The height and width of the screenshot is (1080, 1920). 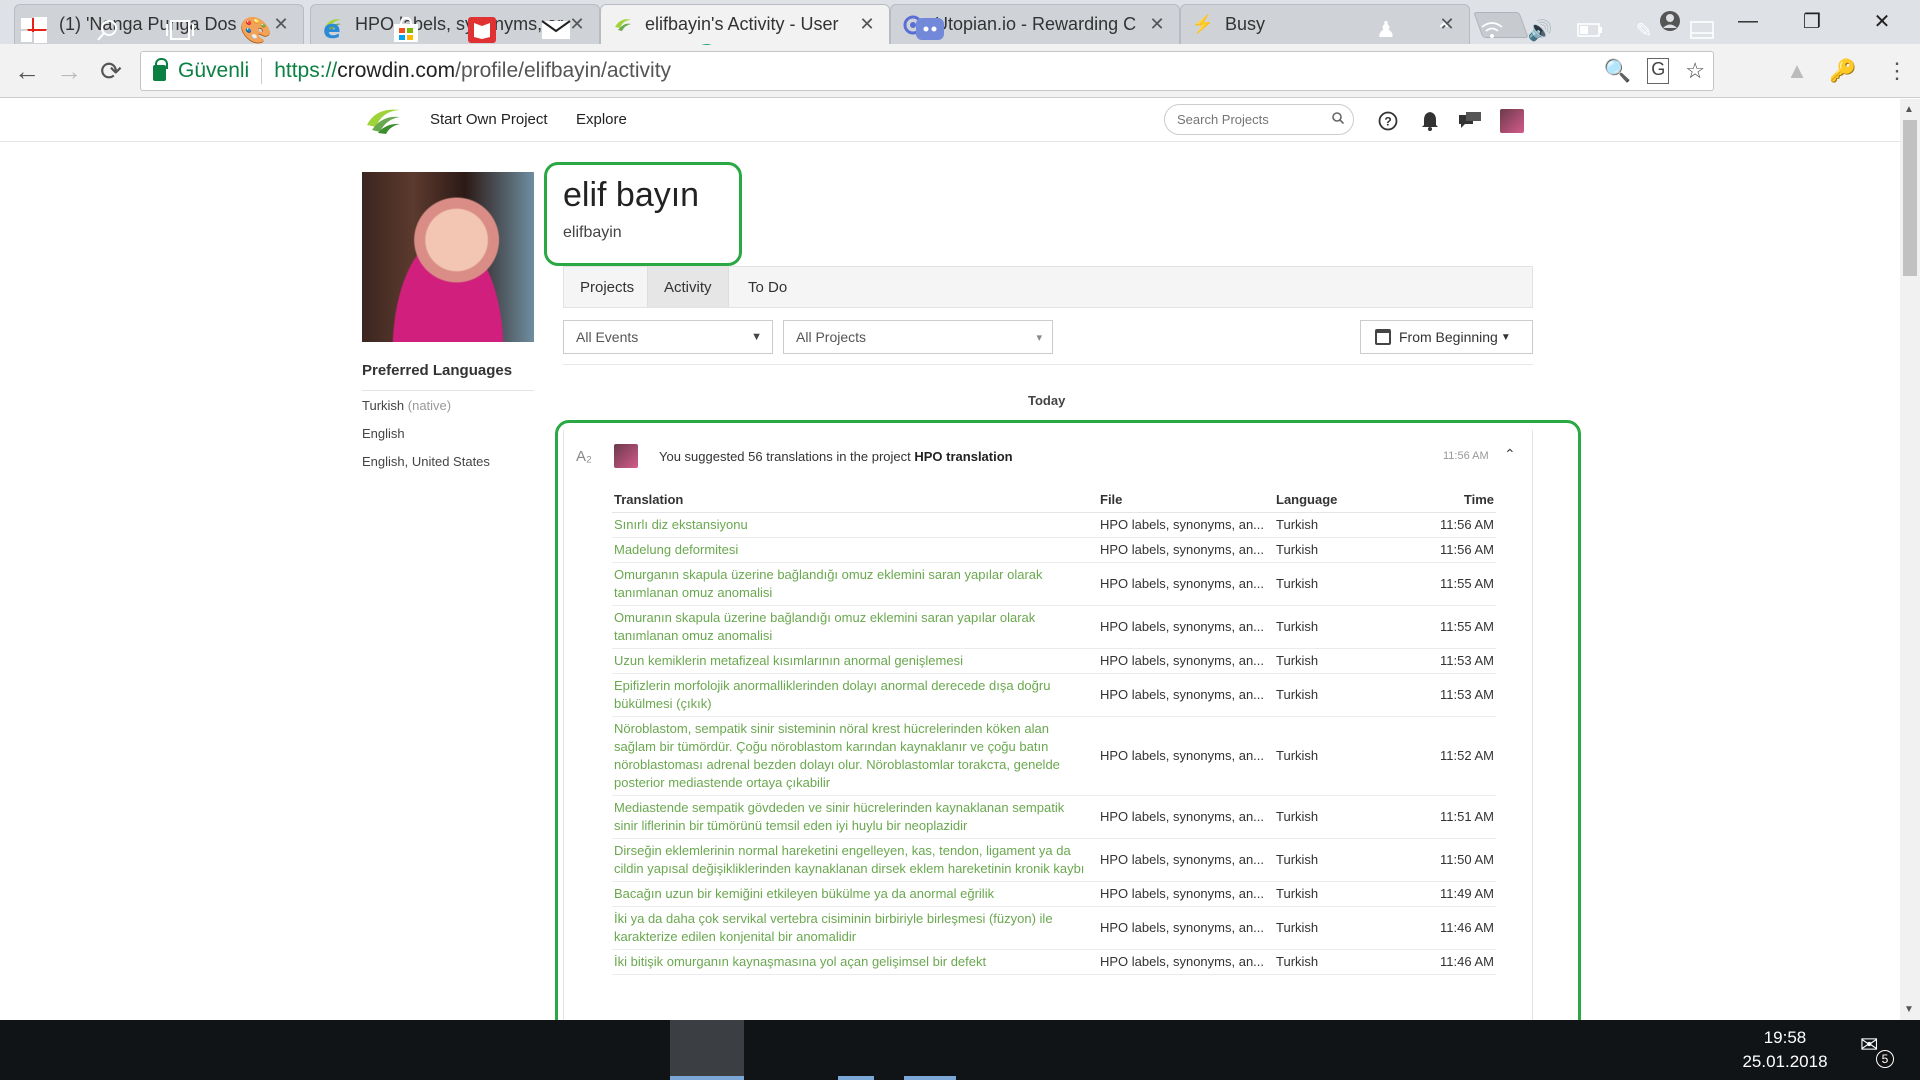 What do you see at coordinates (607, 287) in the screenshot?
I see `tab-projects: Projects` at bounding box center [607, 287].